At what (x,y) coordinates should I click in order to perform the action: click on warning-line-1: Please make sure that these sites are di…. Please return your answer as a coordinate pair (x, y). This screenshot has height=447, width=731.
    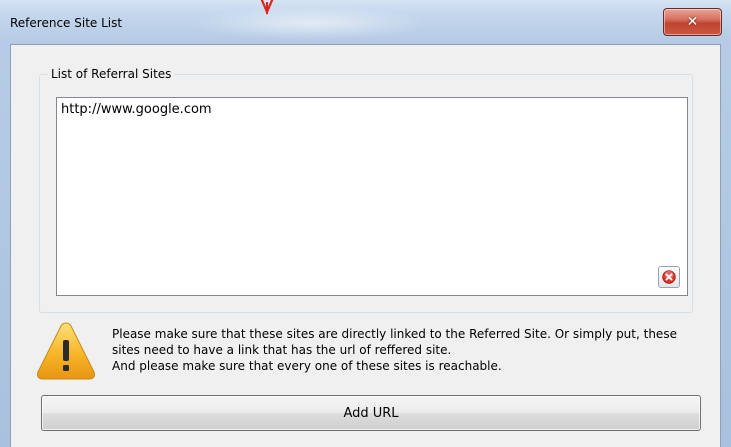
    Looking at the image, I should click on (394, 334).